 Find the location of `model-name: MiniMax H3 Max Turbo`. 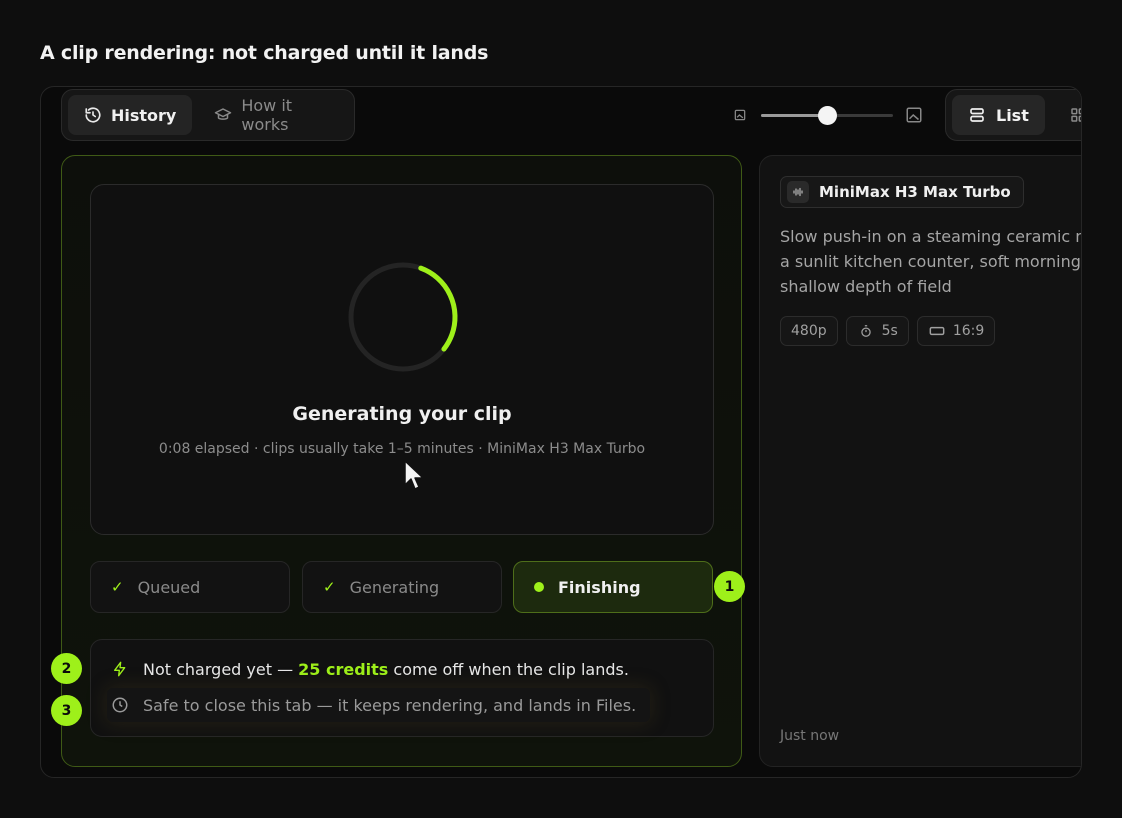

model-name: MiniMax H3 Max Turbo is located at coordinates (915, 192).